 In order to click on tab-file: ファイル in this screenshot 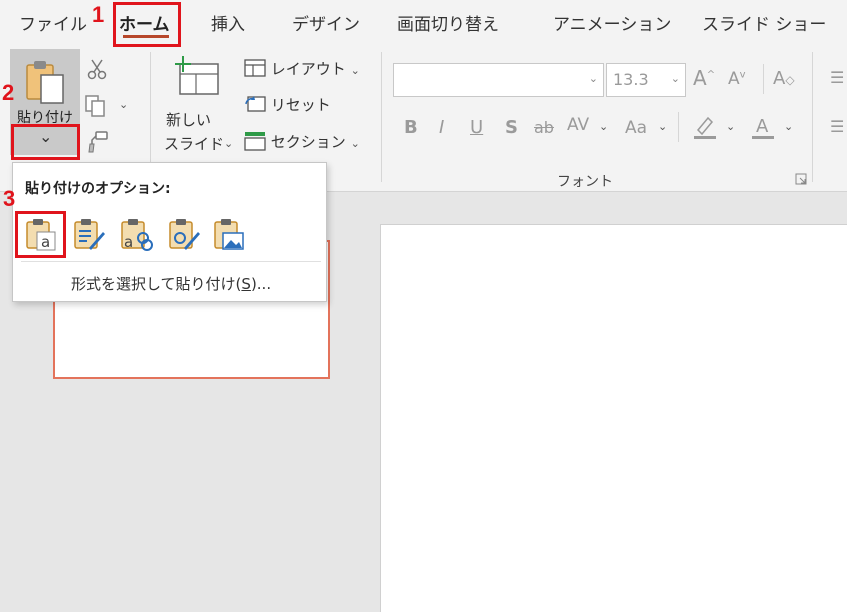, I will do `click(53, 22)`.